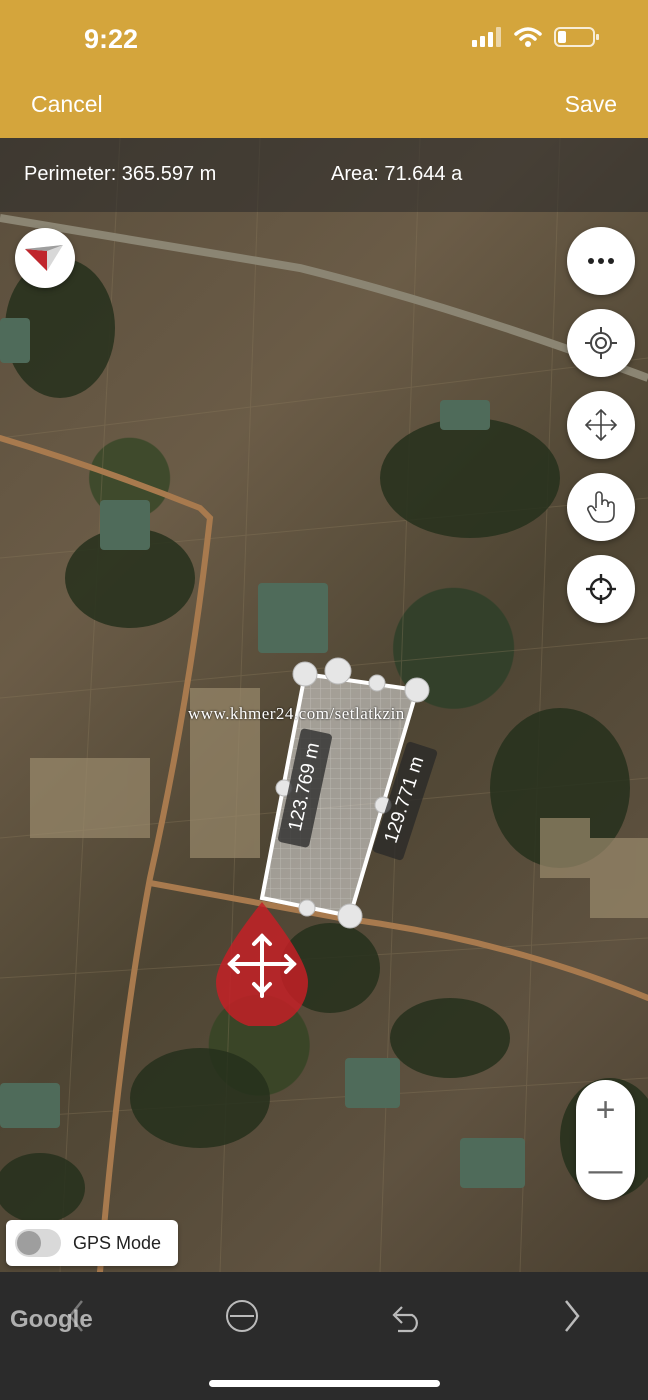  I want to click on hand-tap-icon, so click(601, 507).